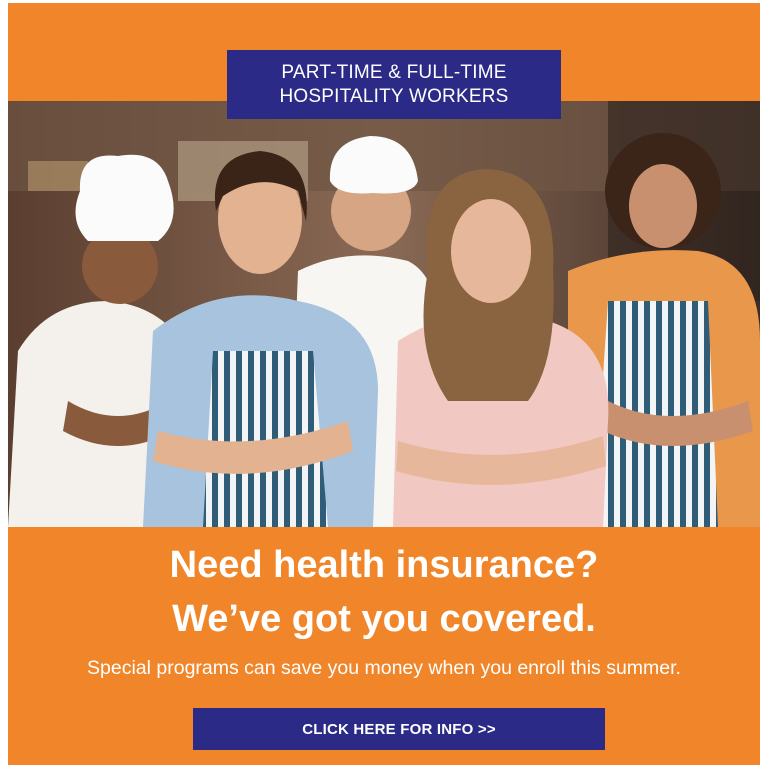  What do you see at coordinates (394, 72) in the screenshot?
I see `banner-line-1: PART-TIME & FULL-TIME` at bounding box center [394, 72].